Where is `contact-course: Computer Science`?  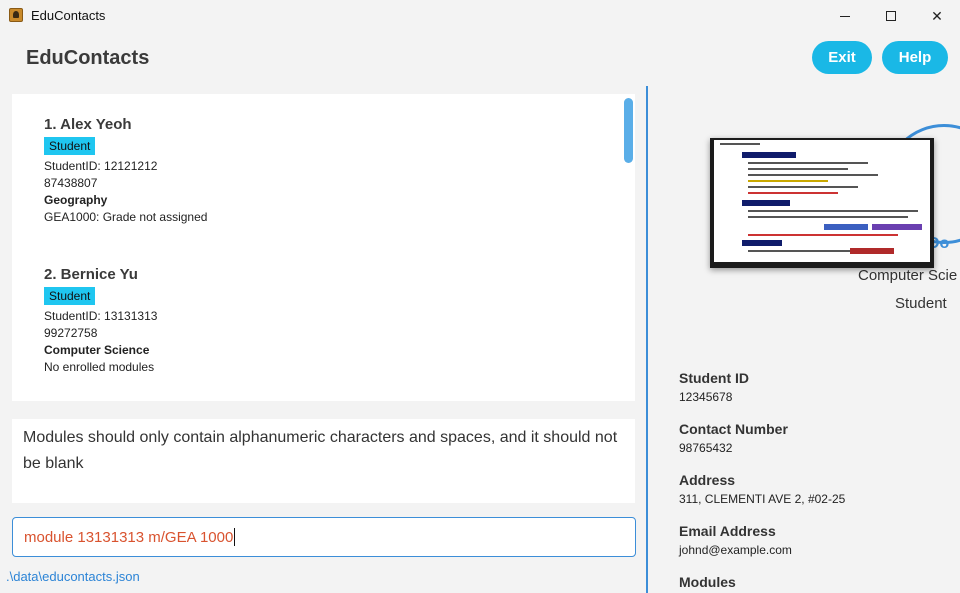 contact-course: Computer Science is located at coordinates (97, 350).